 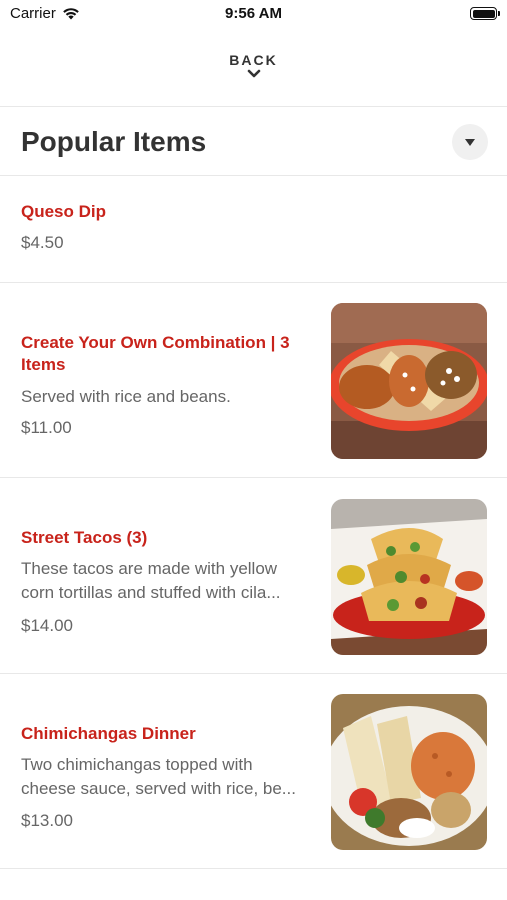 What do you see at coordinates (47, 625) in the screenshot?
I see `item-price: $14.00` at bounding box center [47, 625].